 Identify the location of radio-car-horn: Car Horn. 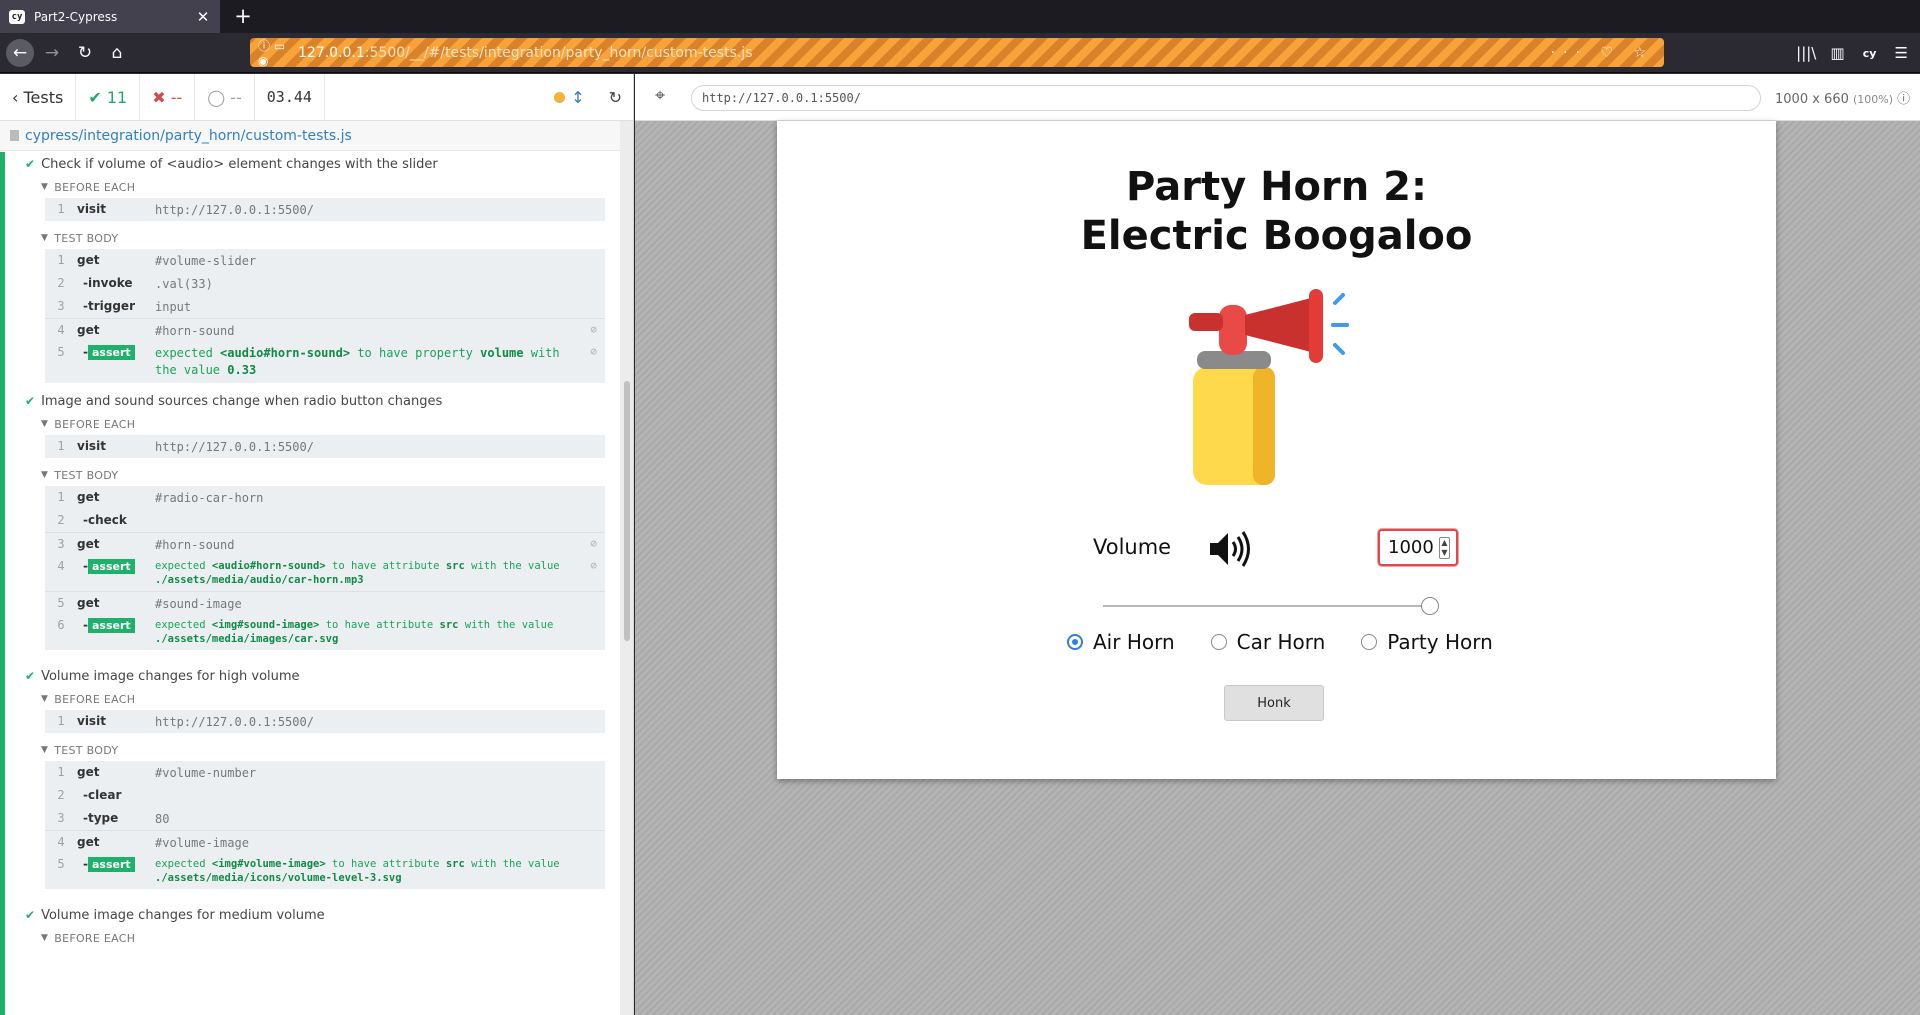
(1267, 642).